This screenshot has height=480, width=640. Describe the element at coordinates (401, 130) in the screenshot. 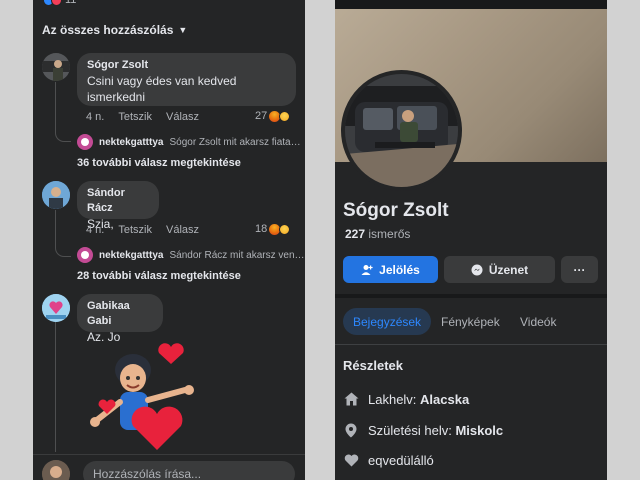

I see `profile-picture` at that location.